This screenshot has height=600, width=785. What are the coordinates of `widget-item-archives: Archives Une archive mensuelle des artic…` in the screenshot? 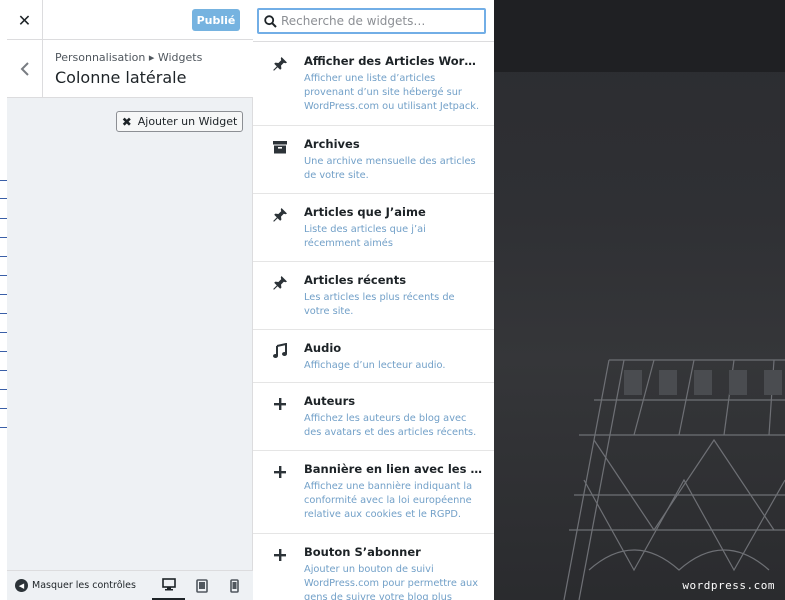 It's located at (373, 160).